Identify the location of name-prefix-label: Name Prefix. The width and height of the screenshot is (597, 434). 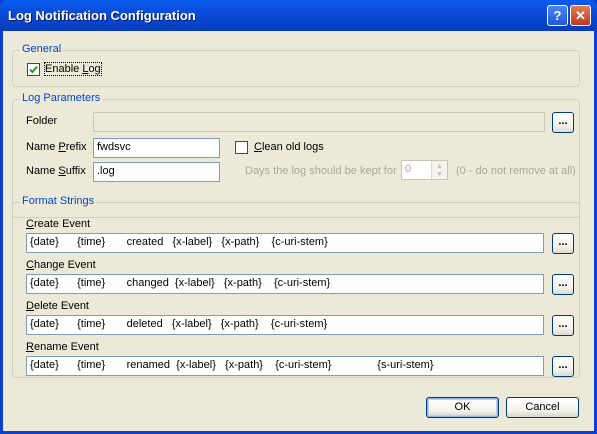
(56, 147).